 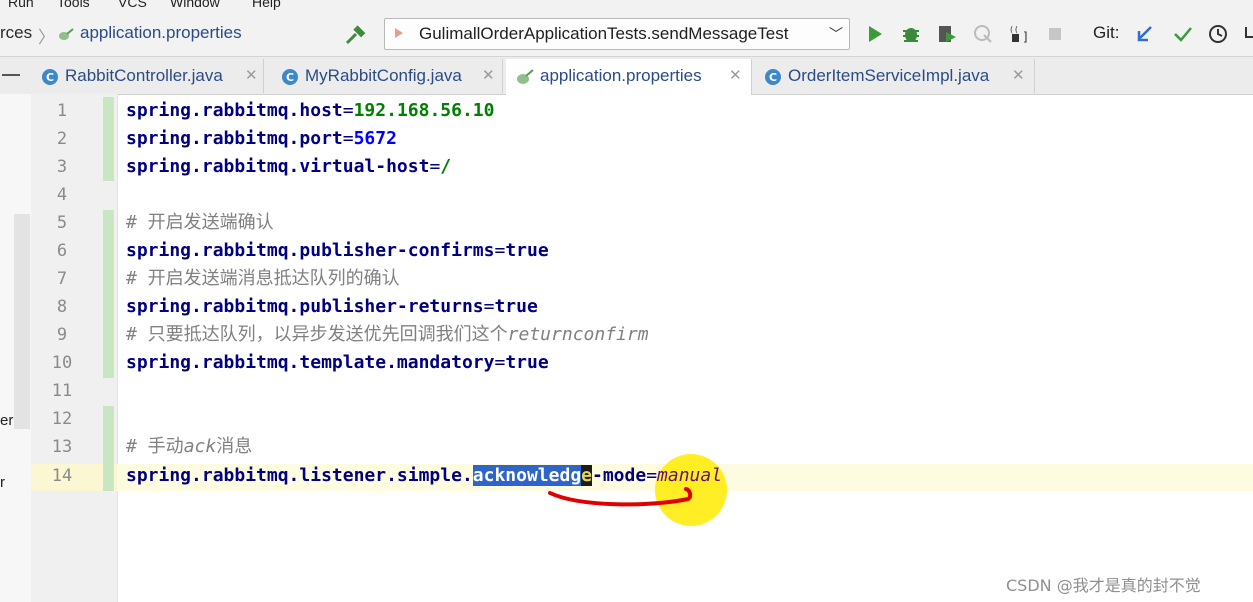 I want to click on project-panel-text-fragment: er, so click(x=7, y=420).